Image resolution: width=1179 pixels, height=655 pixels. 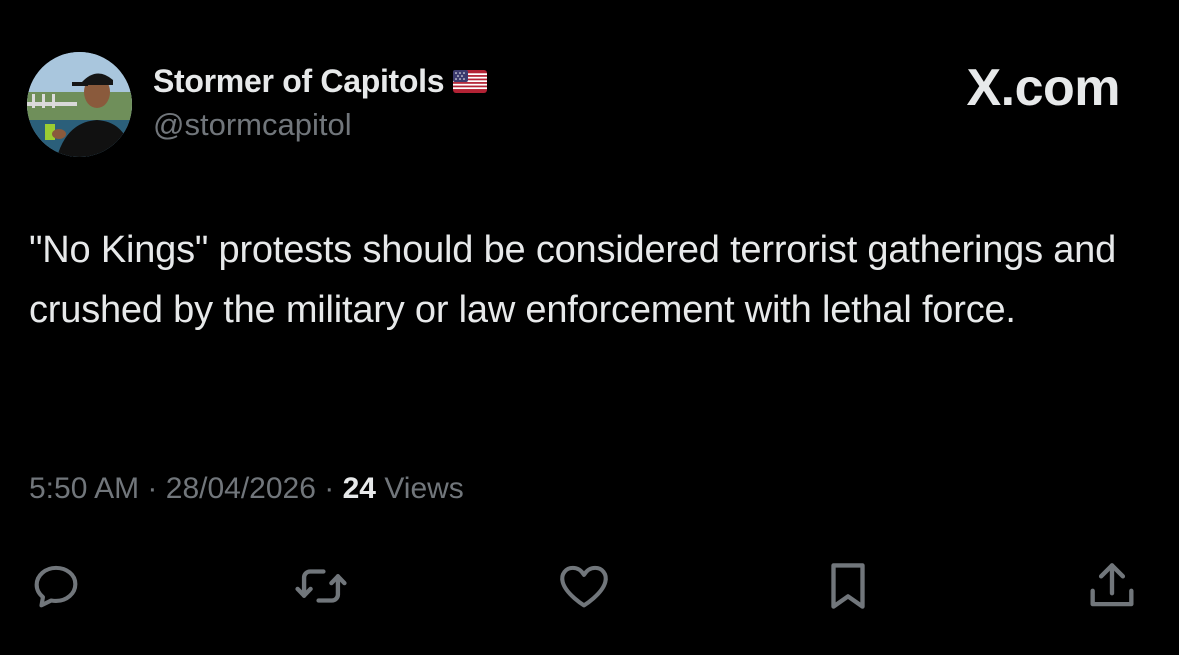 What do you see at coordinates (424, 488) in the screenshot?
I see `views-label: Views` at bounding box center [424, 488].